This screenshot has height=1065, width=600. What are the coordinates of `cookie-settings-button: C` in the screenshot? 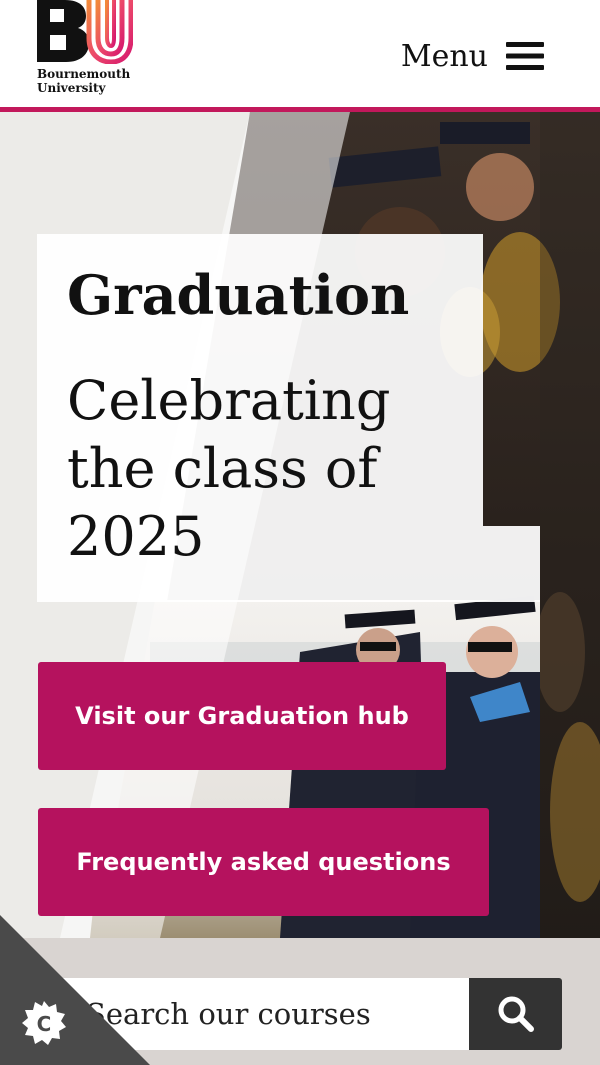 It's located at (75, 990).